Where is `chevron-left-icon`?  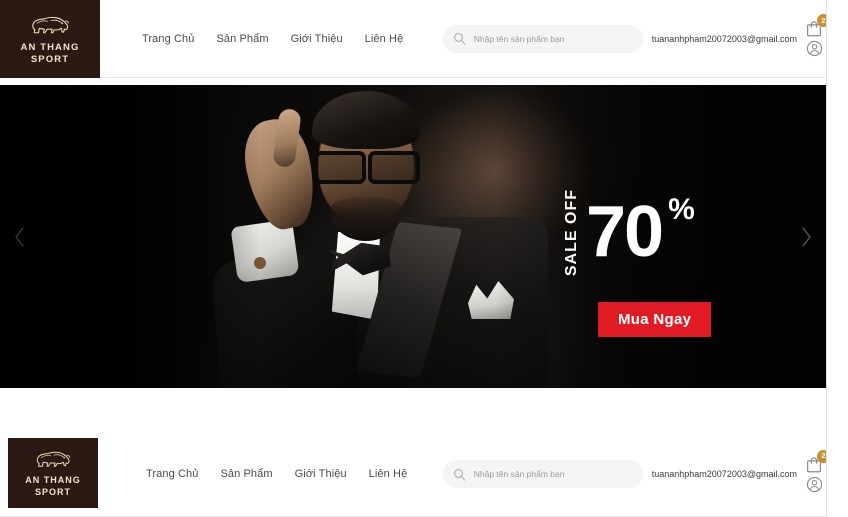 chevron-left-icon is located at coordinates (19, 236).